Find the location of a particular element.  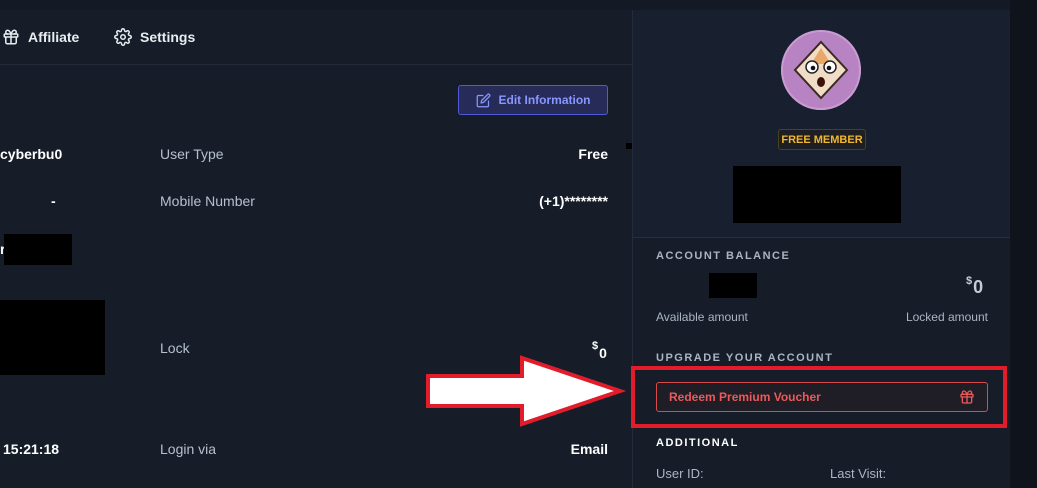

sidebar-divider is located at coordinates (821, 237).